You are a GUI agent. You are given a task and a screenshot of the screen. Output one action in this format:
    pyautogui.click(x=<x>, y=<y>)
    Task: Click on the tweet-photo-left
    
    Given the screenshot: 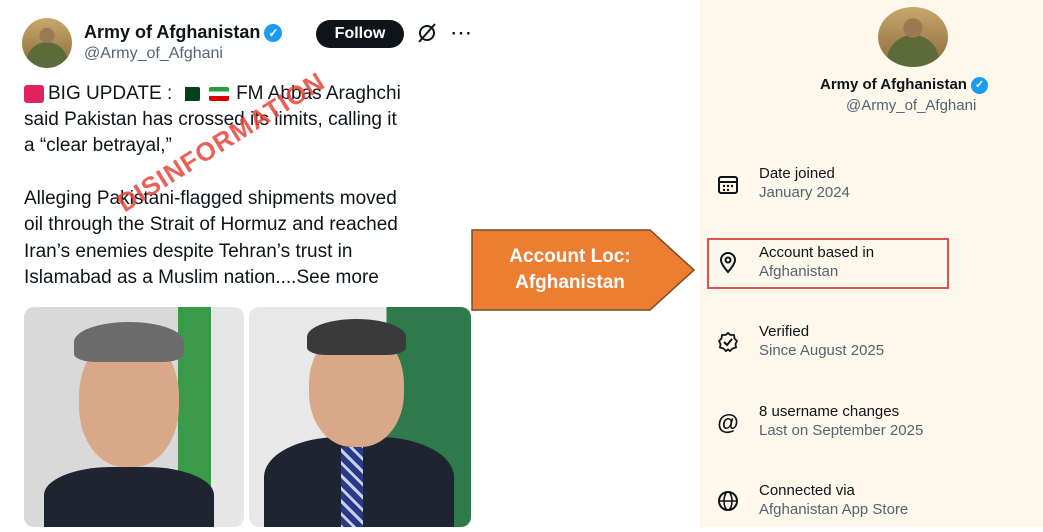 What is the action you would take?
    pyautogui.click(x=134, y=417)
    